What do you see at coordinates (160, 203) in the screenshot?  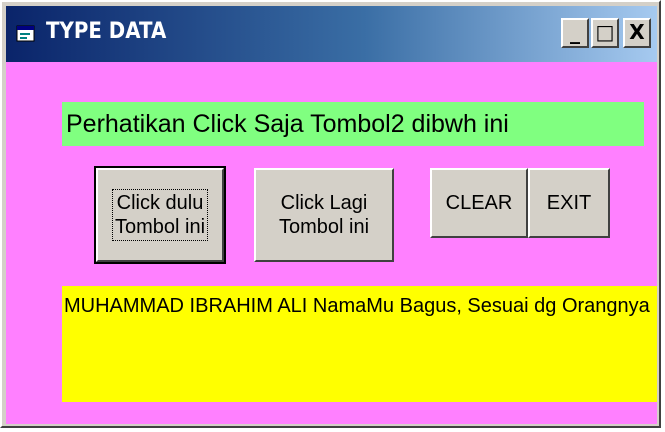 I see `click-first-button-line1: Click dulu` at bounding box center [160, 203].